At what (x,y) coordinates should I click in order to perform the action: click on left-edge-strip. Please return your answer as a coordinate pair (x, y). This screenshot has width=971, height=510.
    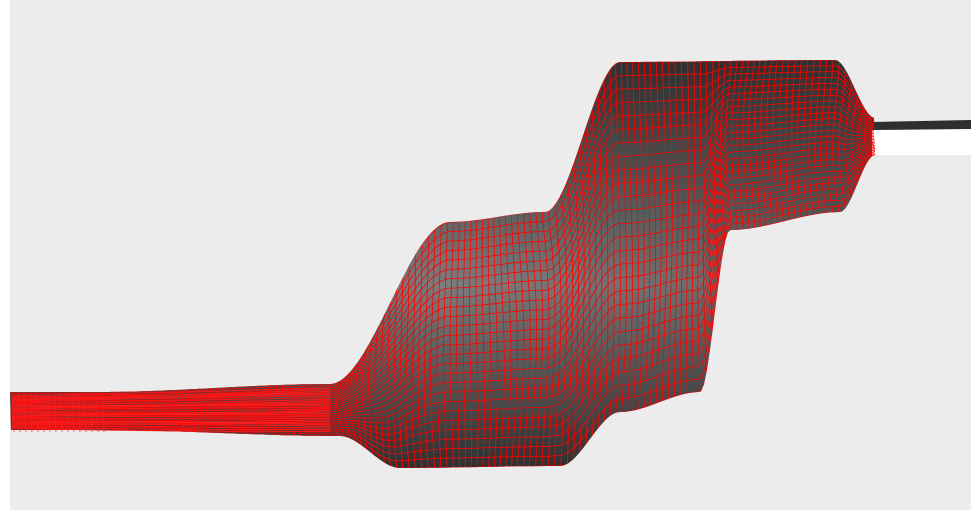
    Looking at the image, I should click on (5, 255).